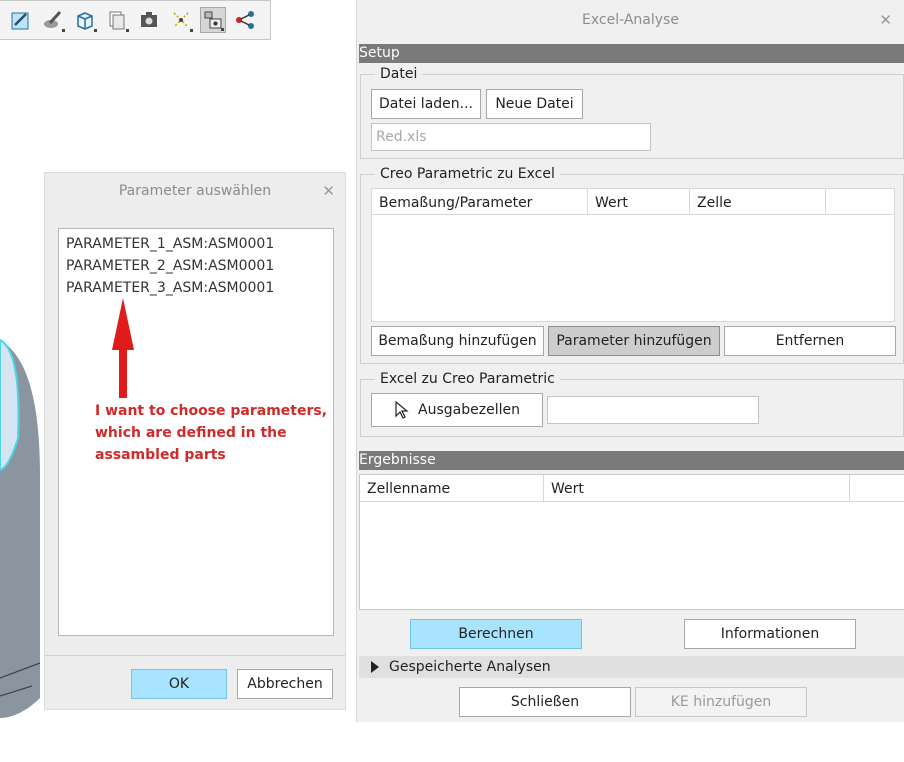 The image size is (904, 762). Describe the element at coordinates (810, 341) in the screenshot. I see `remove-button: Entfernen` at that location.